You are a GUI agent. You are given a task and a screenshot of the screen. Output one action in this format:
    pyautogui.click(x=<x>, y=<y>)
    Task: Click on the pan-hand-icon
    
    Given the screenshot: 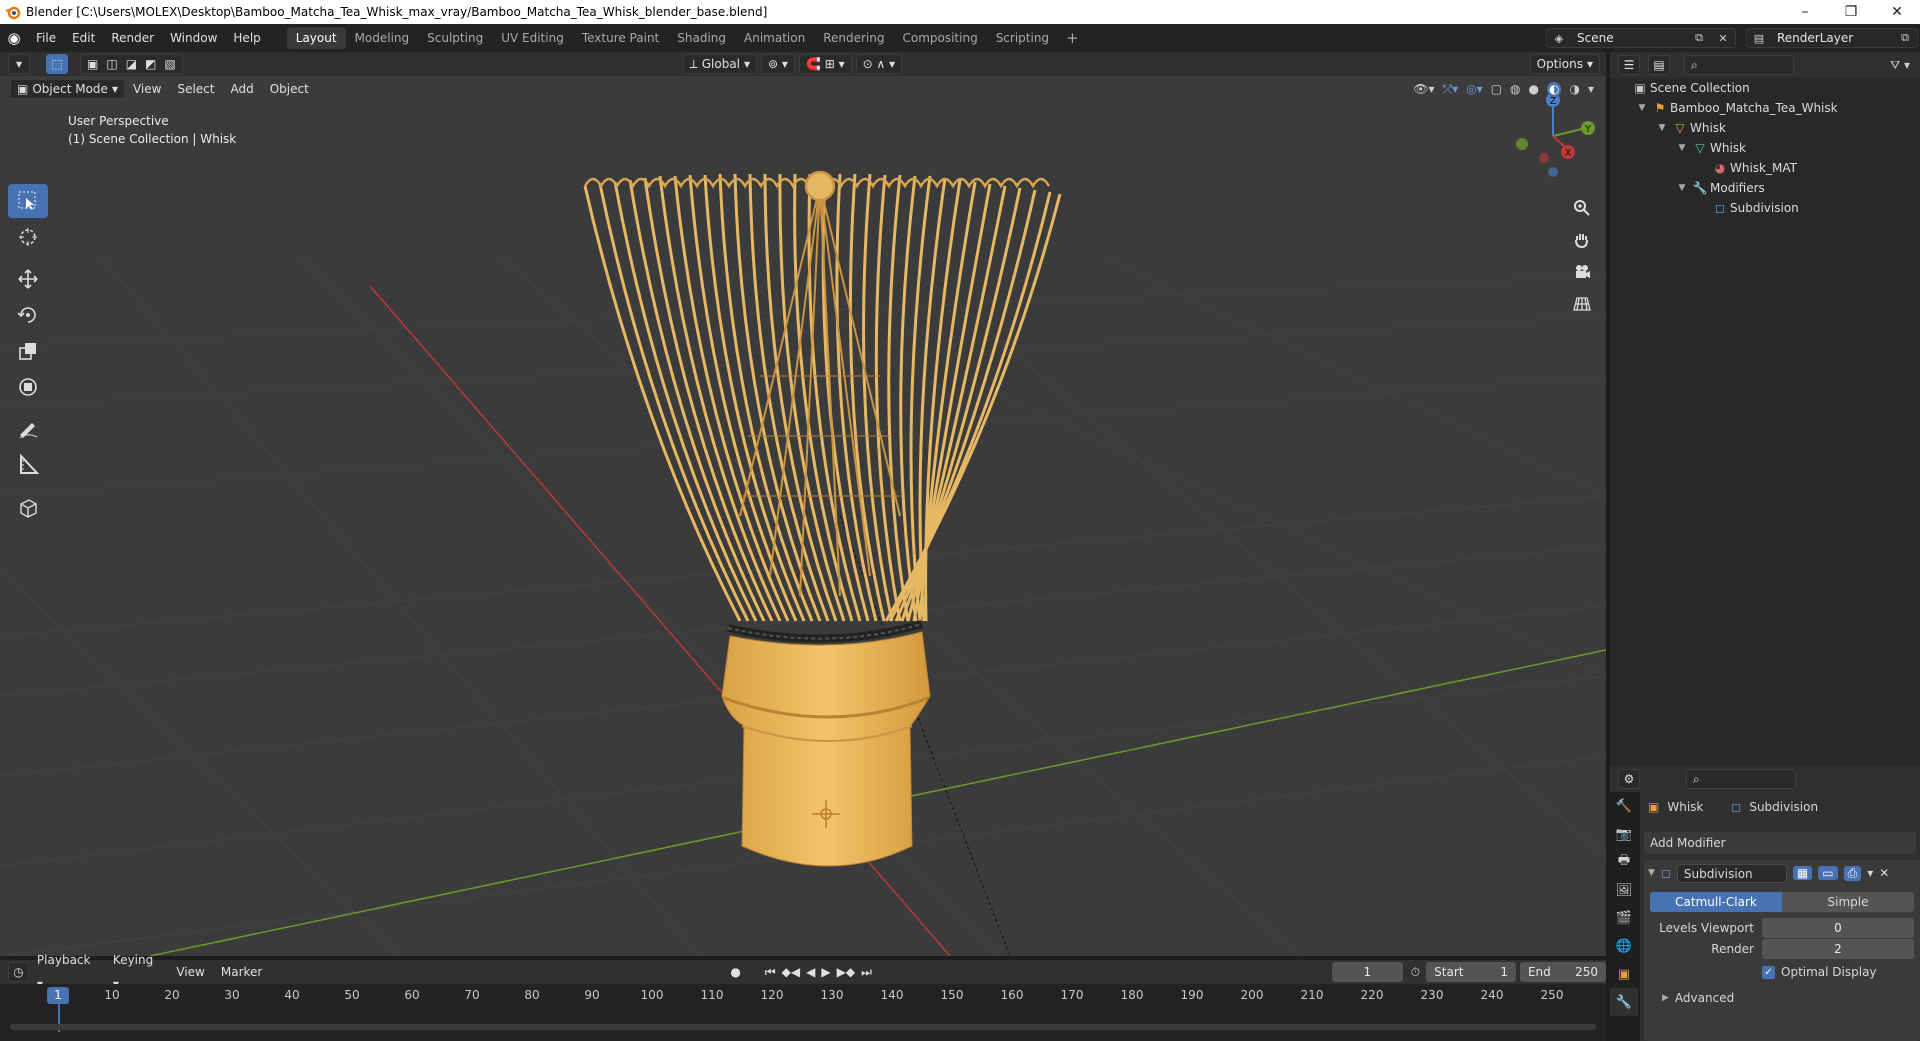 What is the action you would take?
    pyautogui.click(x=1582, y=240)
    